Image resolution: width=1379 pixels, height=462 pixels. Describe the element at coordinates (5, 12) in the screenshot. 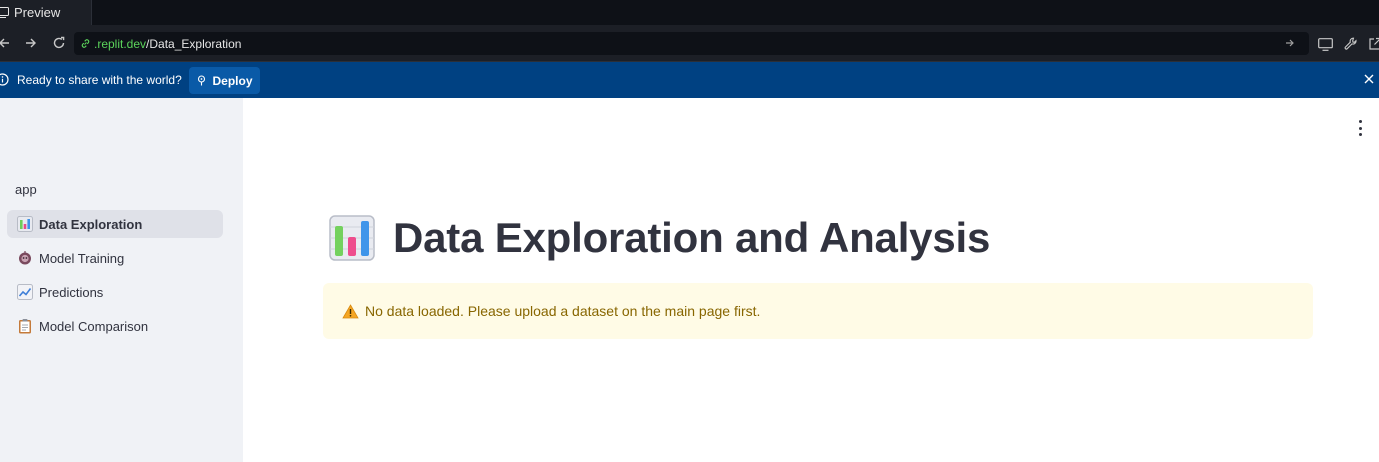

I see `monitor-icon` at that location.